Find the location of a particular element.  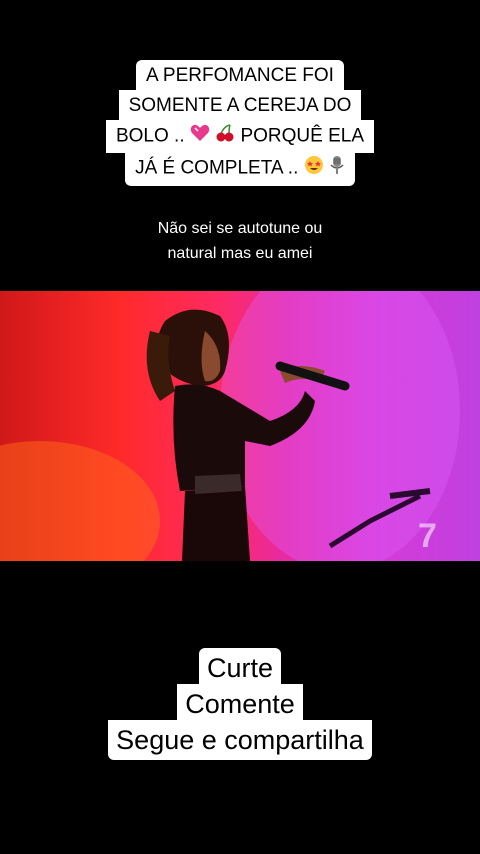

cta-line-3: Segue e compartilha is located at coordinates (240, 740).